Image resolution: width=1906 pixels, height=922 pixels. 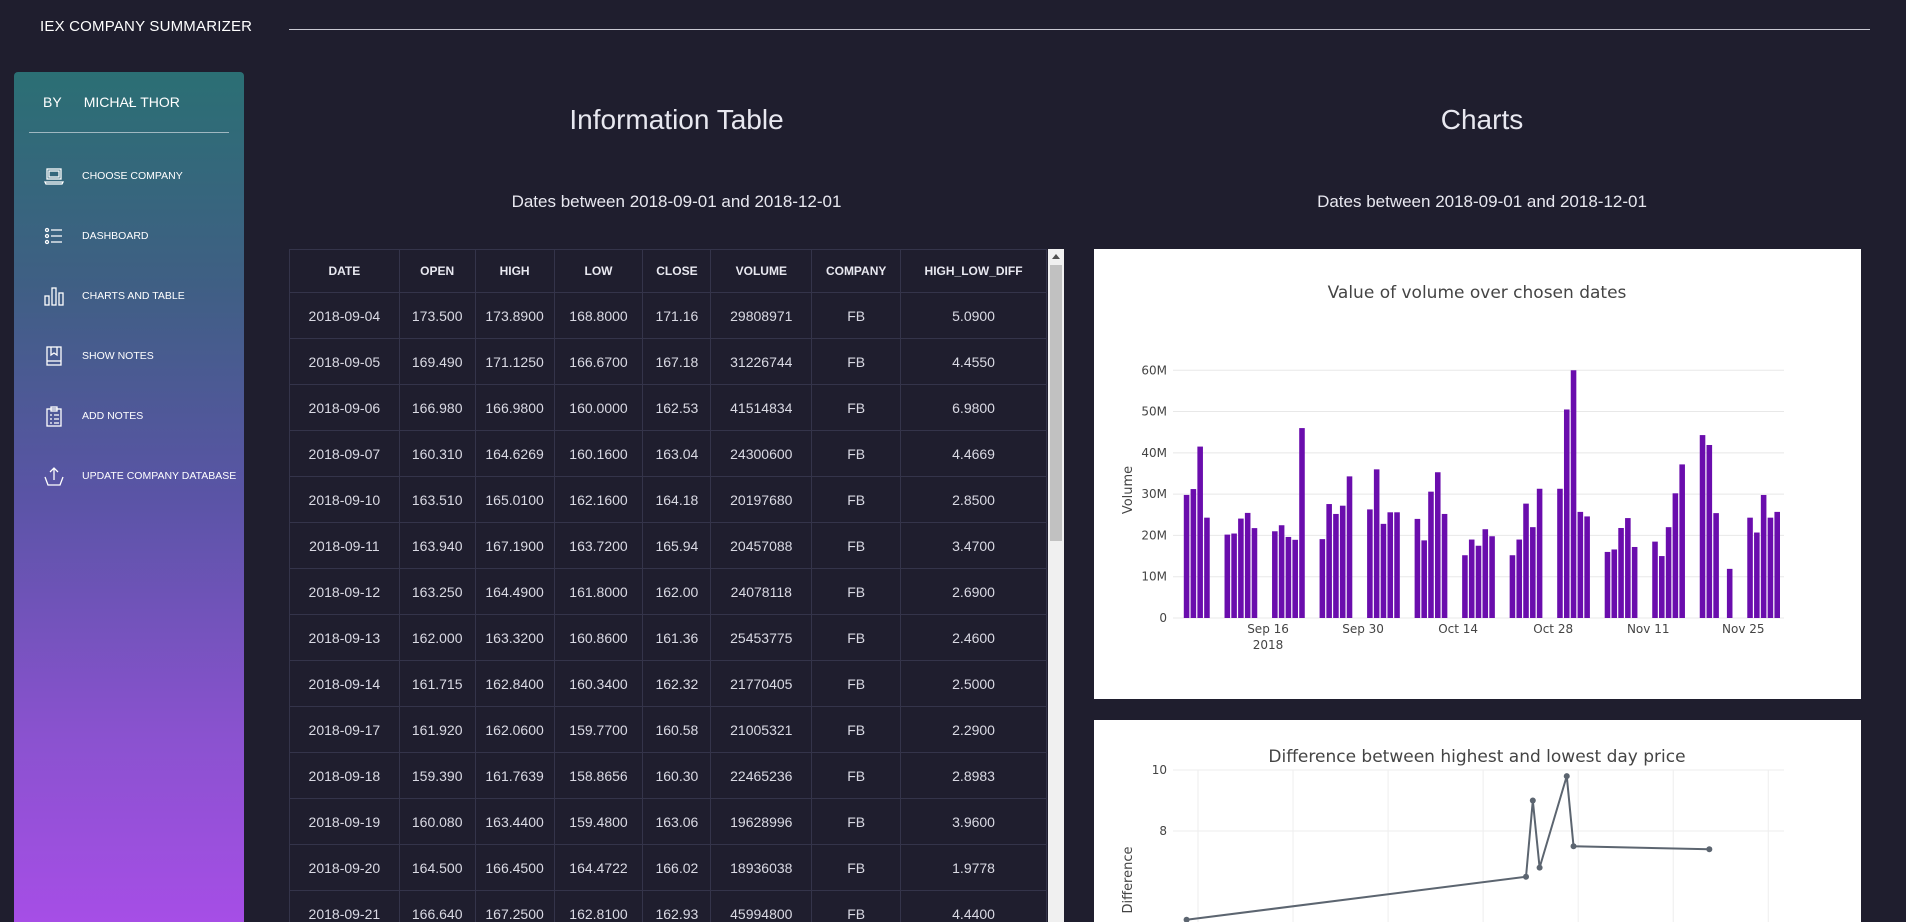 What do you see at coordinates (437, 906) in the screenshot?
I see `table-cell: 166.640` at bounding box center [437, 906].